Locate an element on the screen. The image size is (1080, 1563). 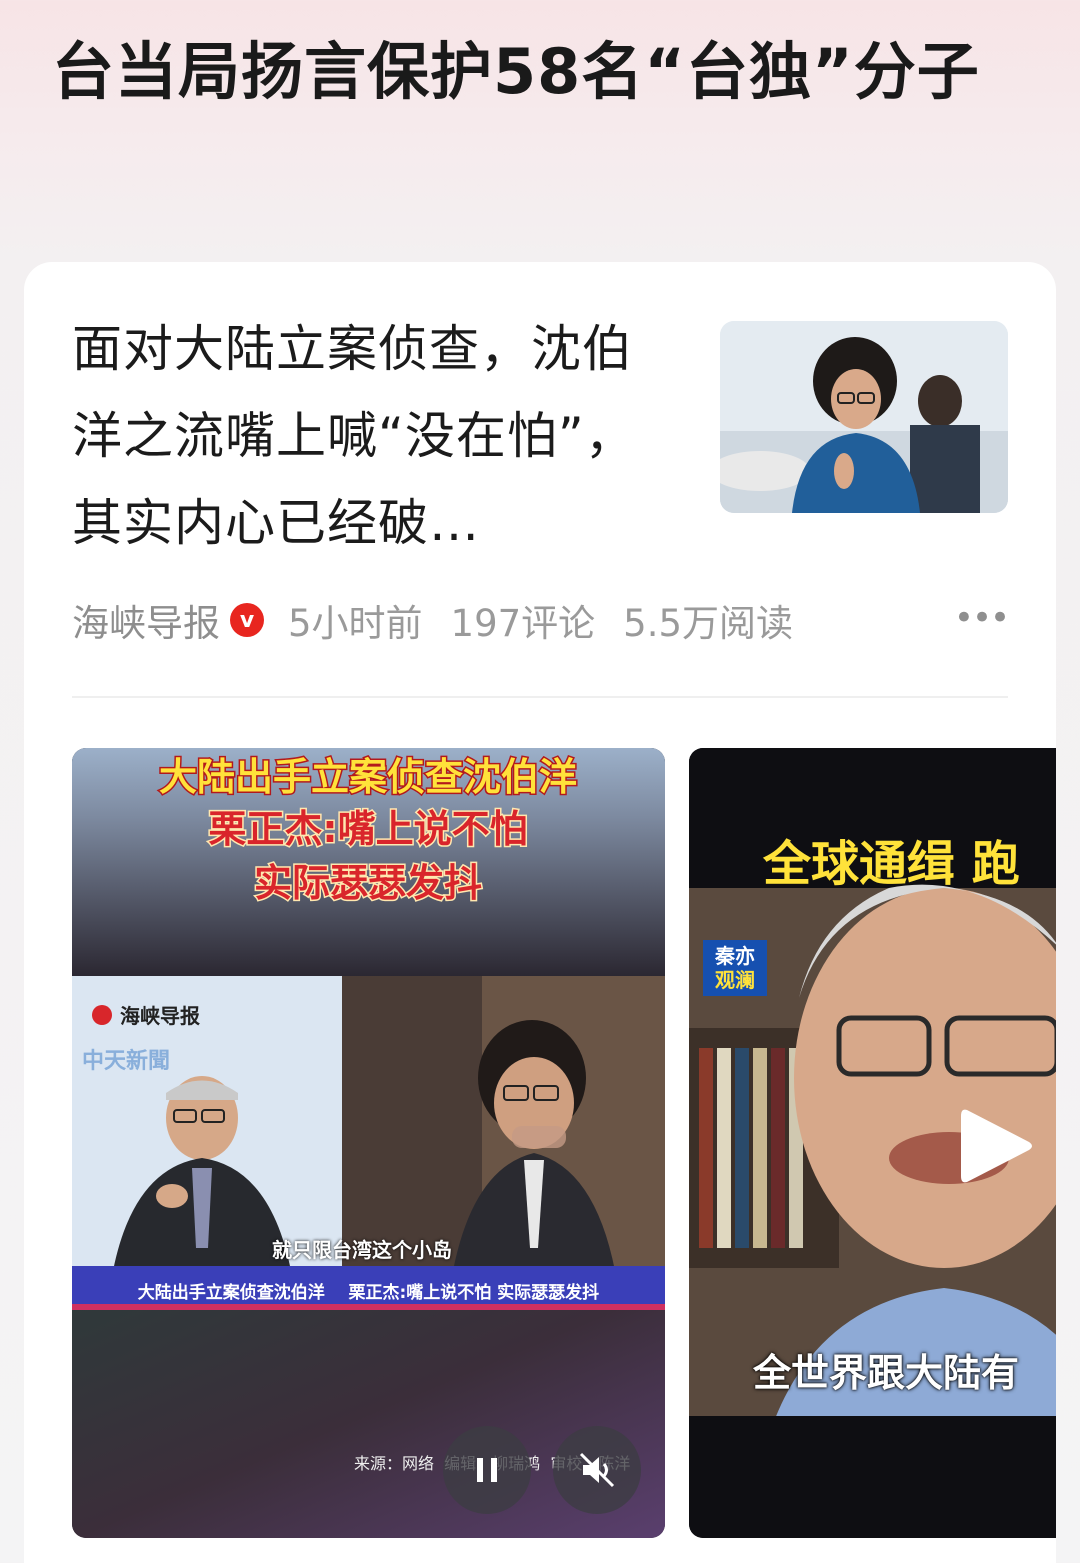
thumbnail-photo is located at coordinates (864, 417).